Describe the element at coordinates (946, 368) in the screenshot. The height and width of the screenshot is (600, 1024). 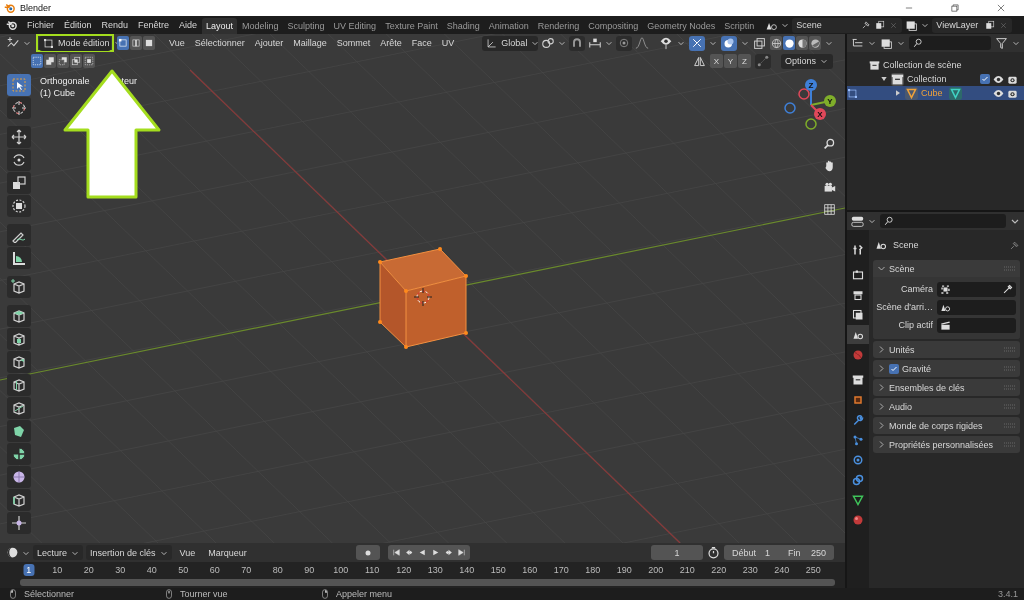
I see `panel-header: Gravité` at that location.